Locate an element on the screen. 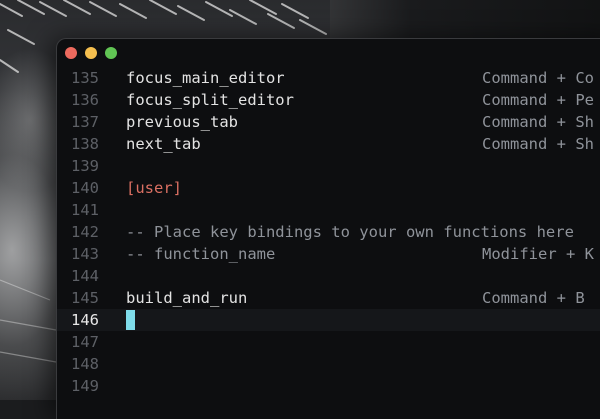 Image resolution: width=600 pixels, height=419 pixels. code-line: 144 is located at coordinates (328, 276).